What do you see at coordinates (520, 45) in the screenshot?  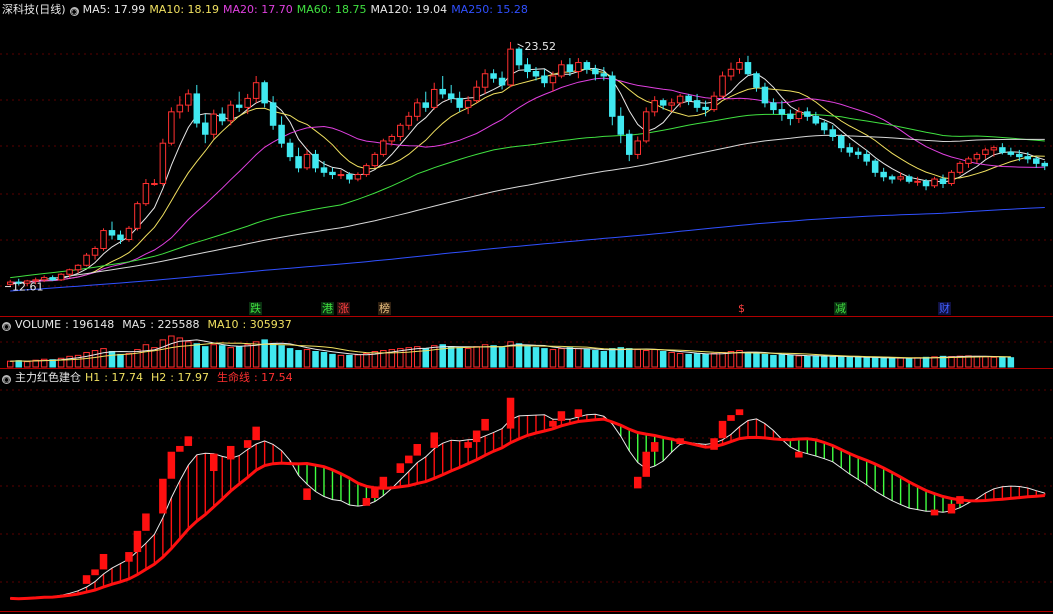 I see `high-arrow` at bounding box center [520, 45].